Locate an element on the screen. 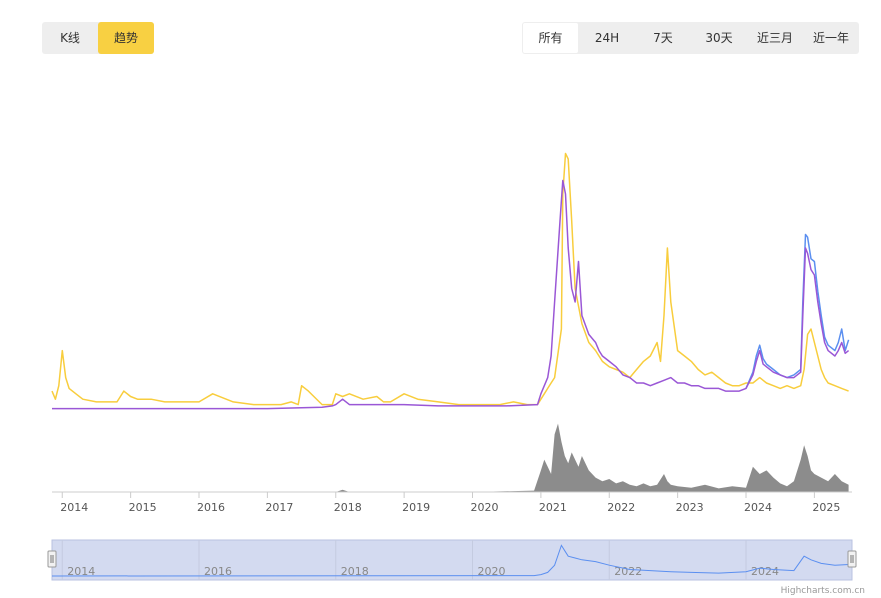 This screenshot has height=598, width=881. navigator: 2014 2016 2018 2020 2022 2024 is located at coordinates (452, 560).